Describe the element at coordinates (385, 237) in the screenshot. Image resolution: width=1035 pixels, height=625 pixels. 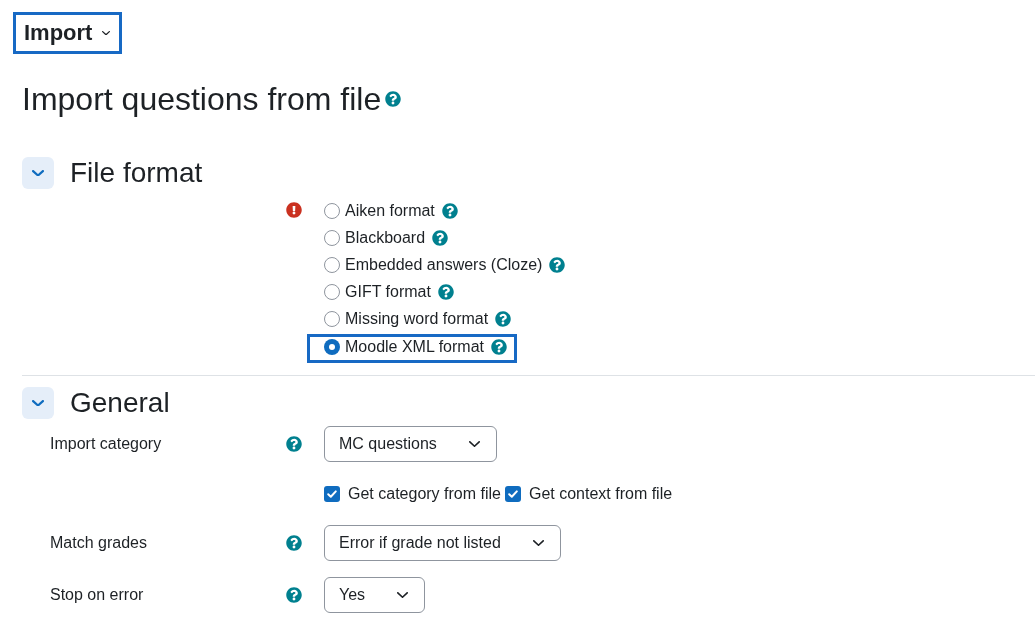
I see `radio-label: Blackboard` at that location.